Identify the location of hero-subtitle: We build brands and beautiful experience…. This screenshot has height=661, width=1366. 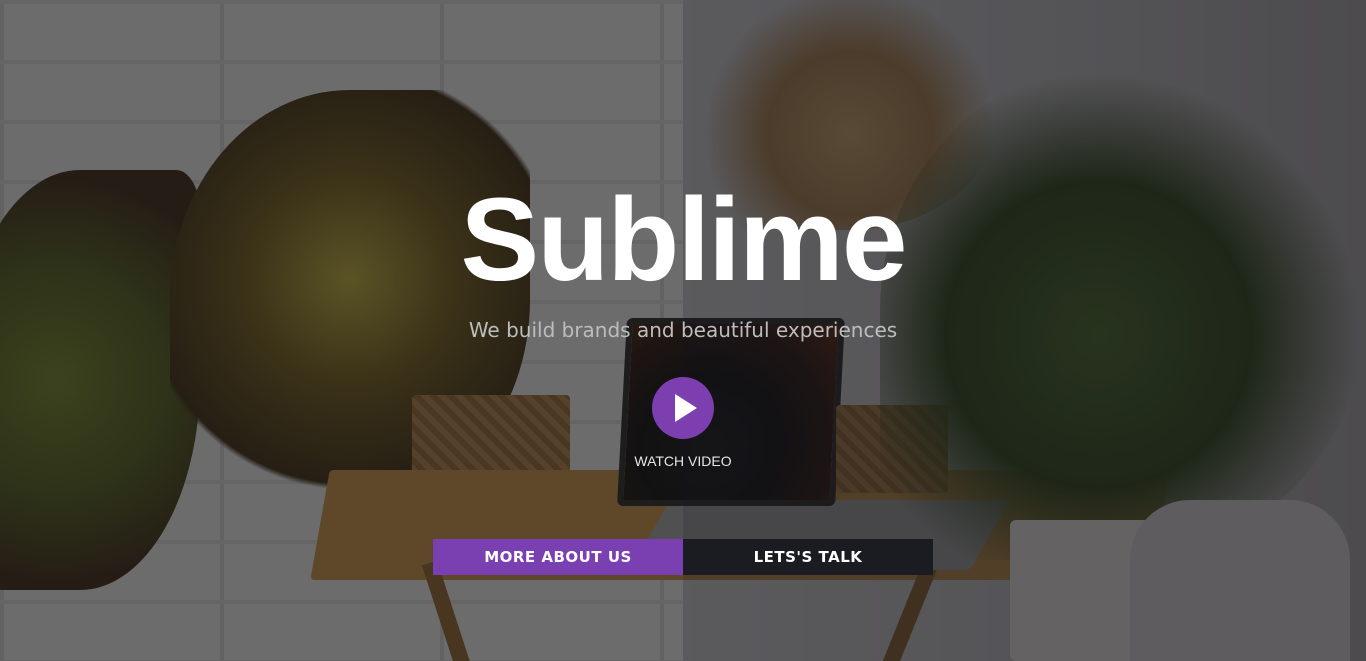
(683, 330).